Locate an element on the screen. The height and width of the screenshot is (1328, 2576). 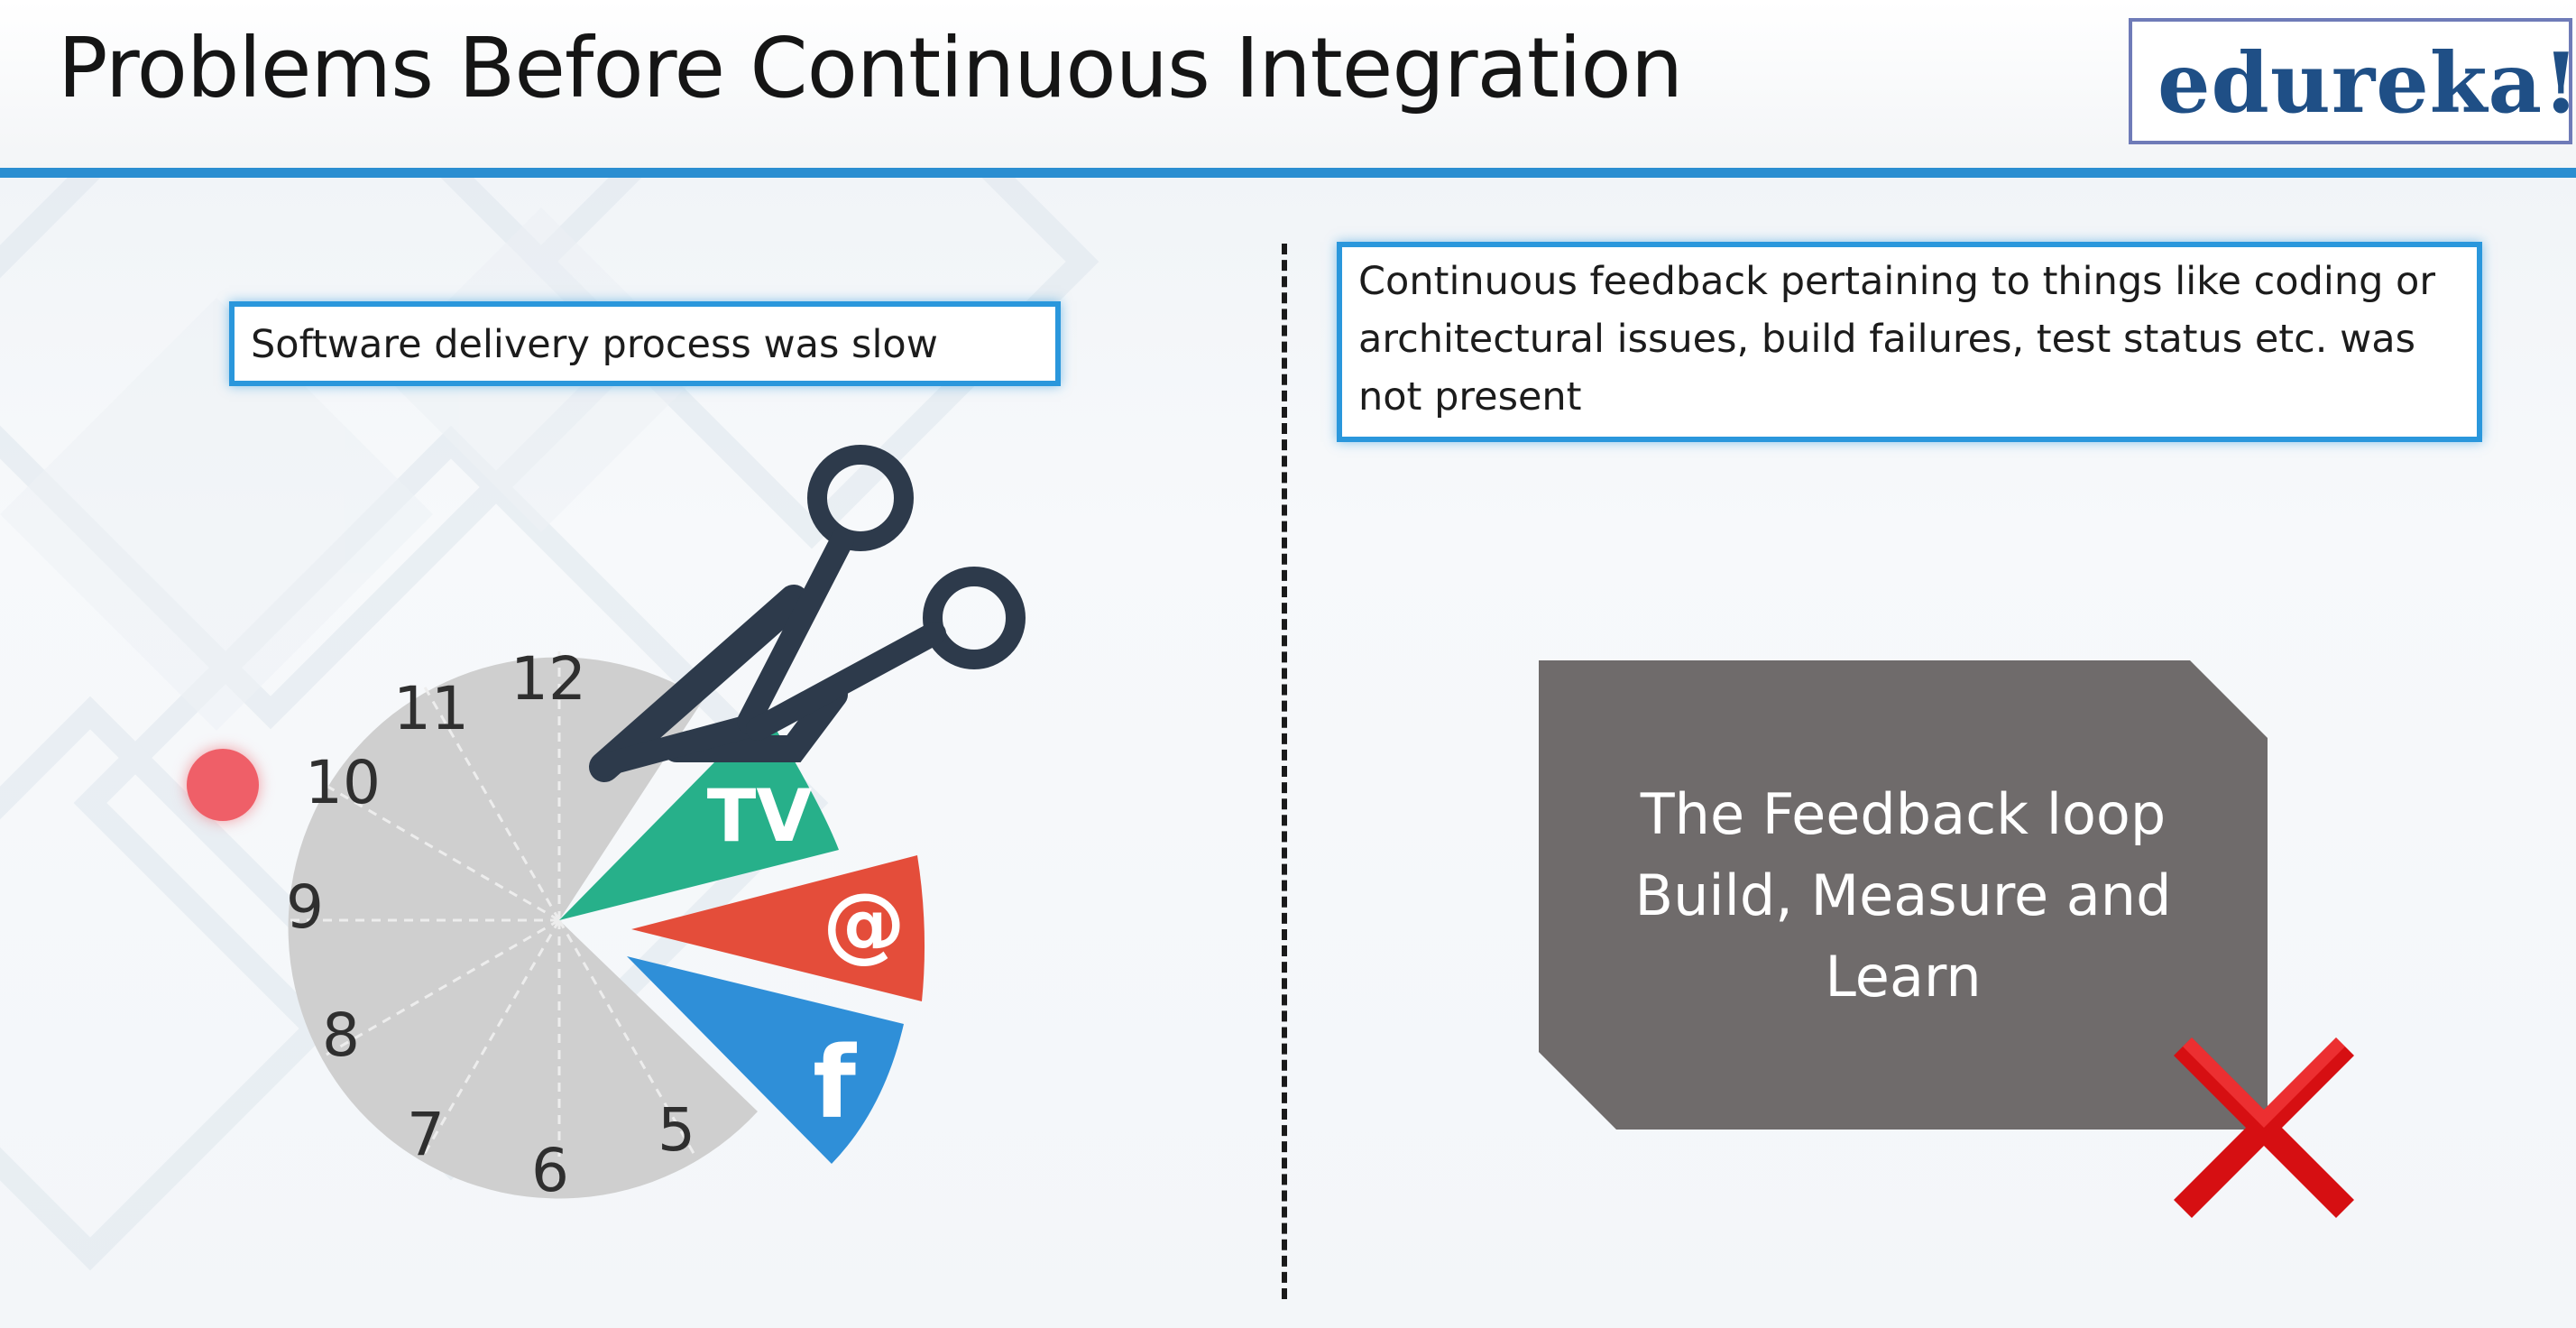
clock-number-12: 12 is located at coordinates (549, 679).